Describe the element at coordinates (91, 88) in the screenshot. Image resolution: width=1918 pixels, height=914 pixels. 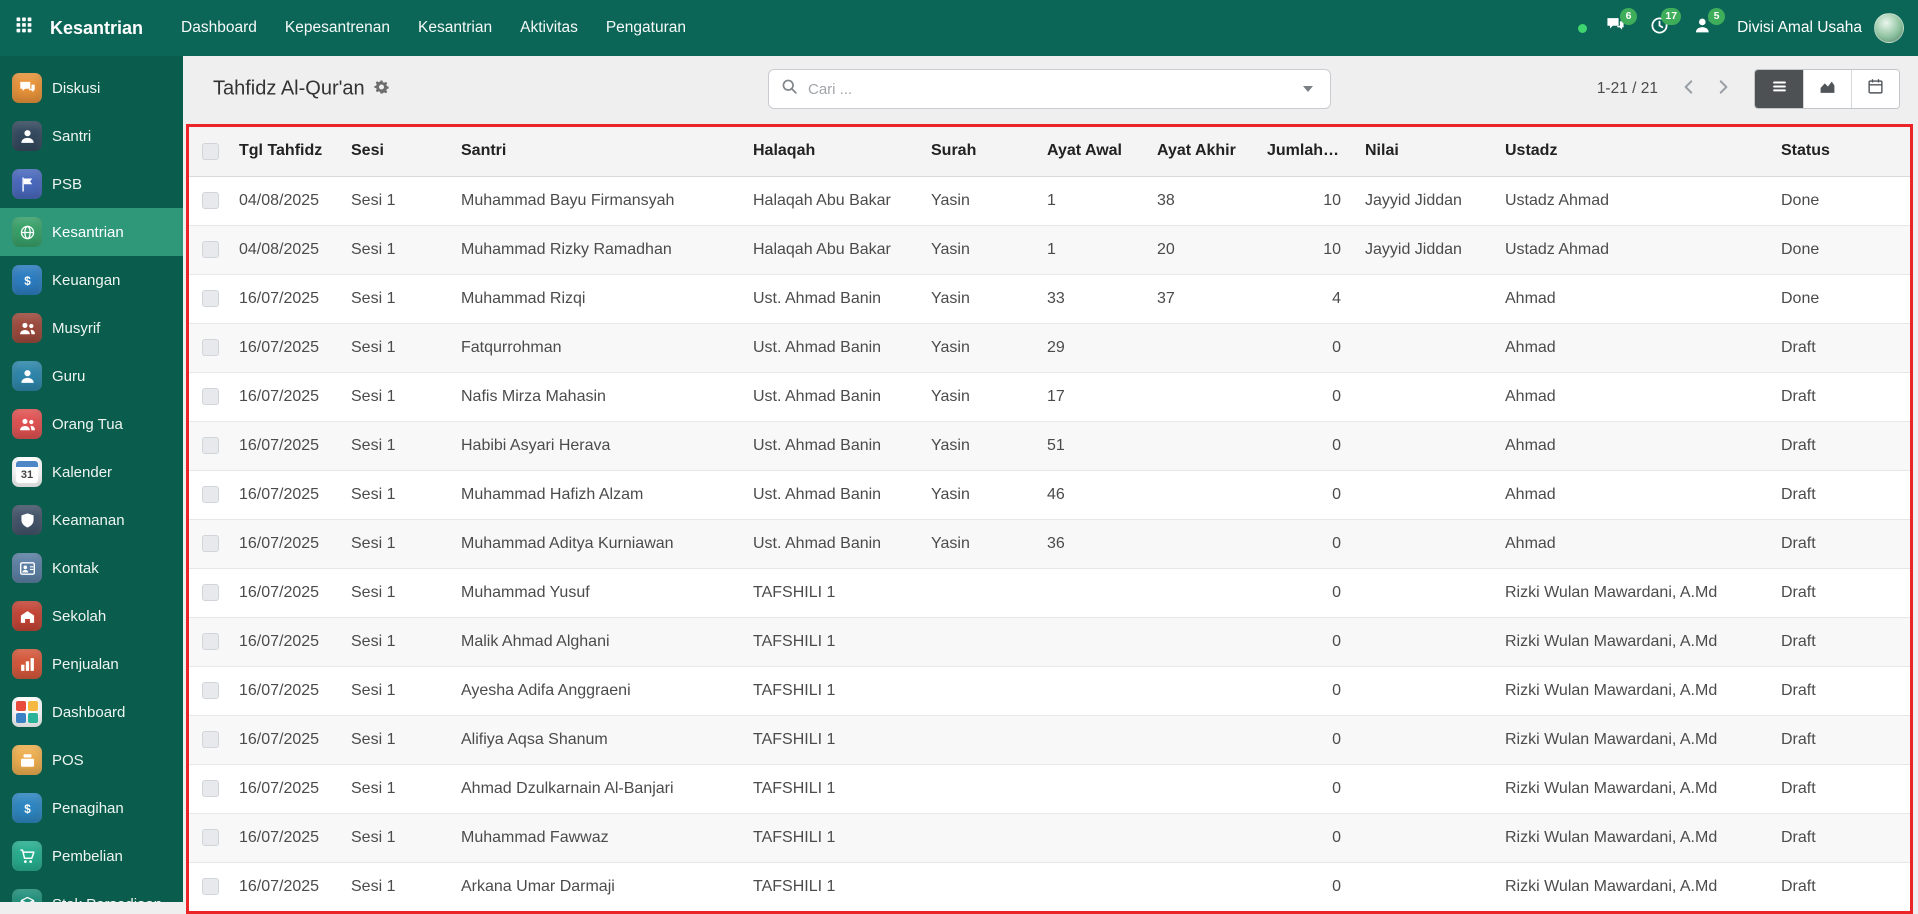
I see `sidebar-item-diskusi: Diskusi` at that location.